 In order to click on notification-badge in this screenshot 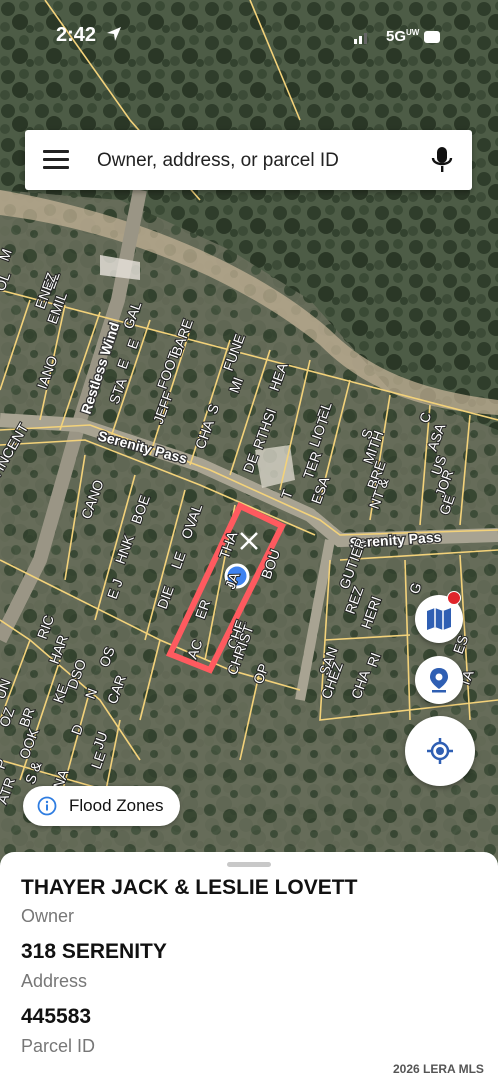, I will do `click(454, 598)`.